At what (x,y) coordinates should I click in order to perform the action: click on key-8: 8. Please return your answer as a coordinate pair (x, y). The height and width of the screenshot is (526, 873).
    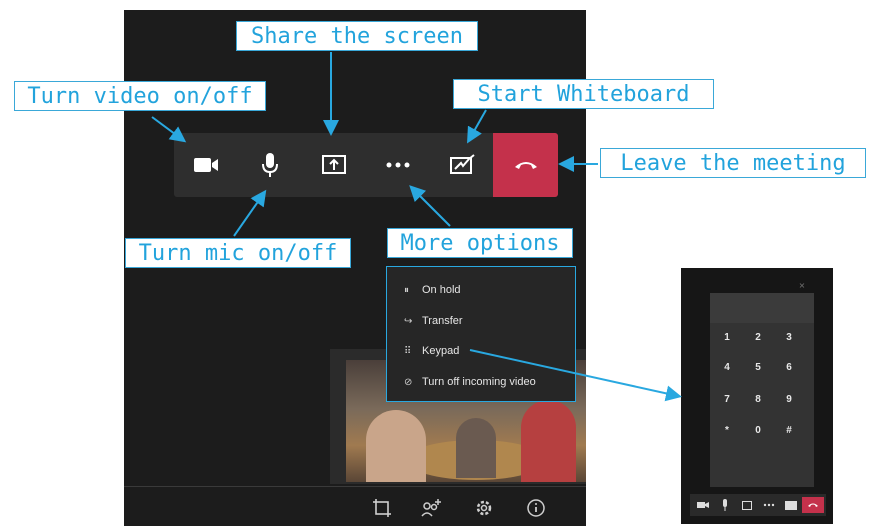
    Looking at the image, I should click on (758, 400).